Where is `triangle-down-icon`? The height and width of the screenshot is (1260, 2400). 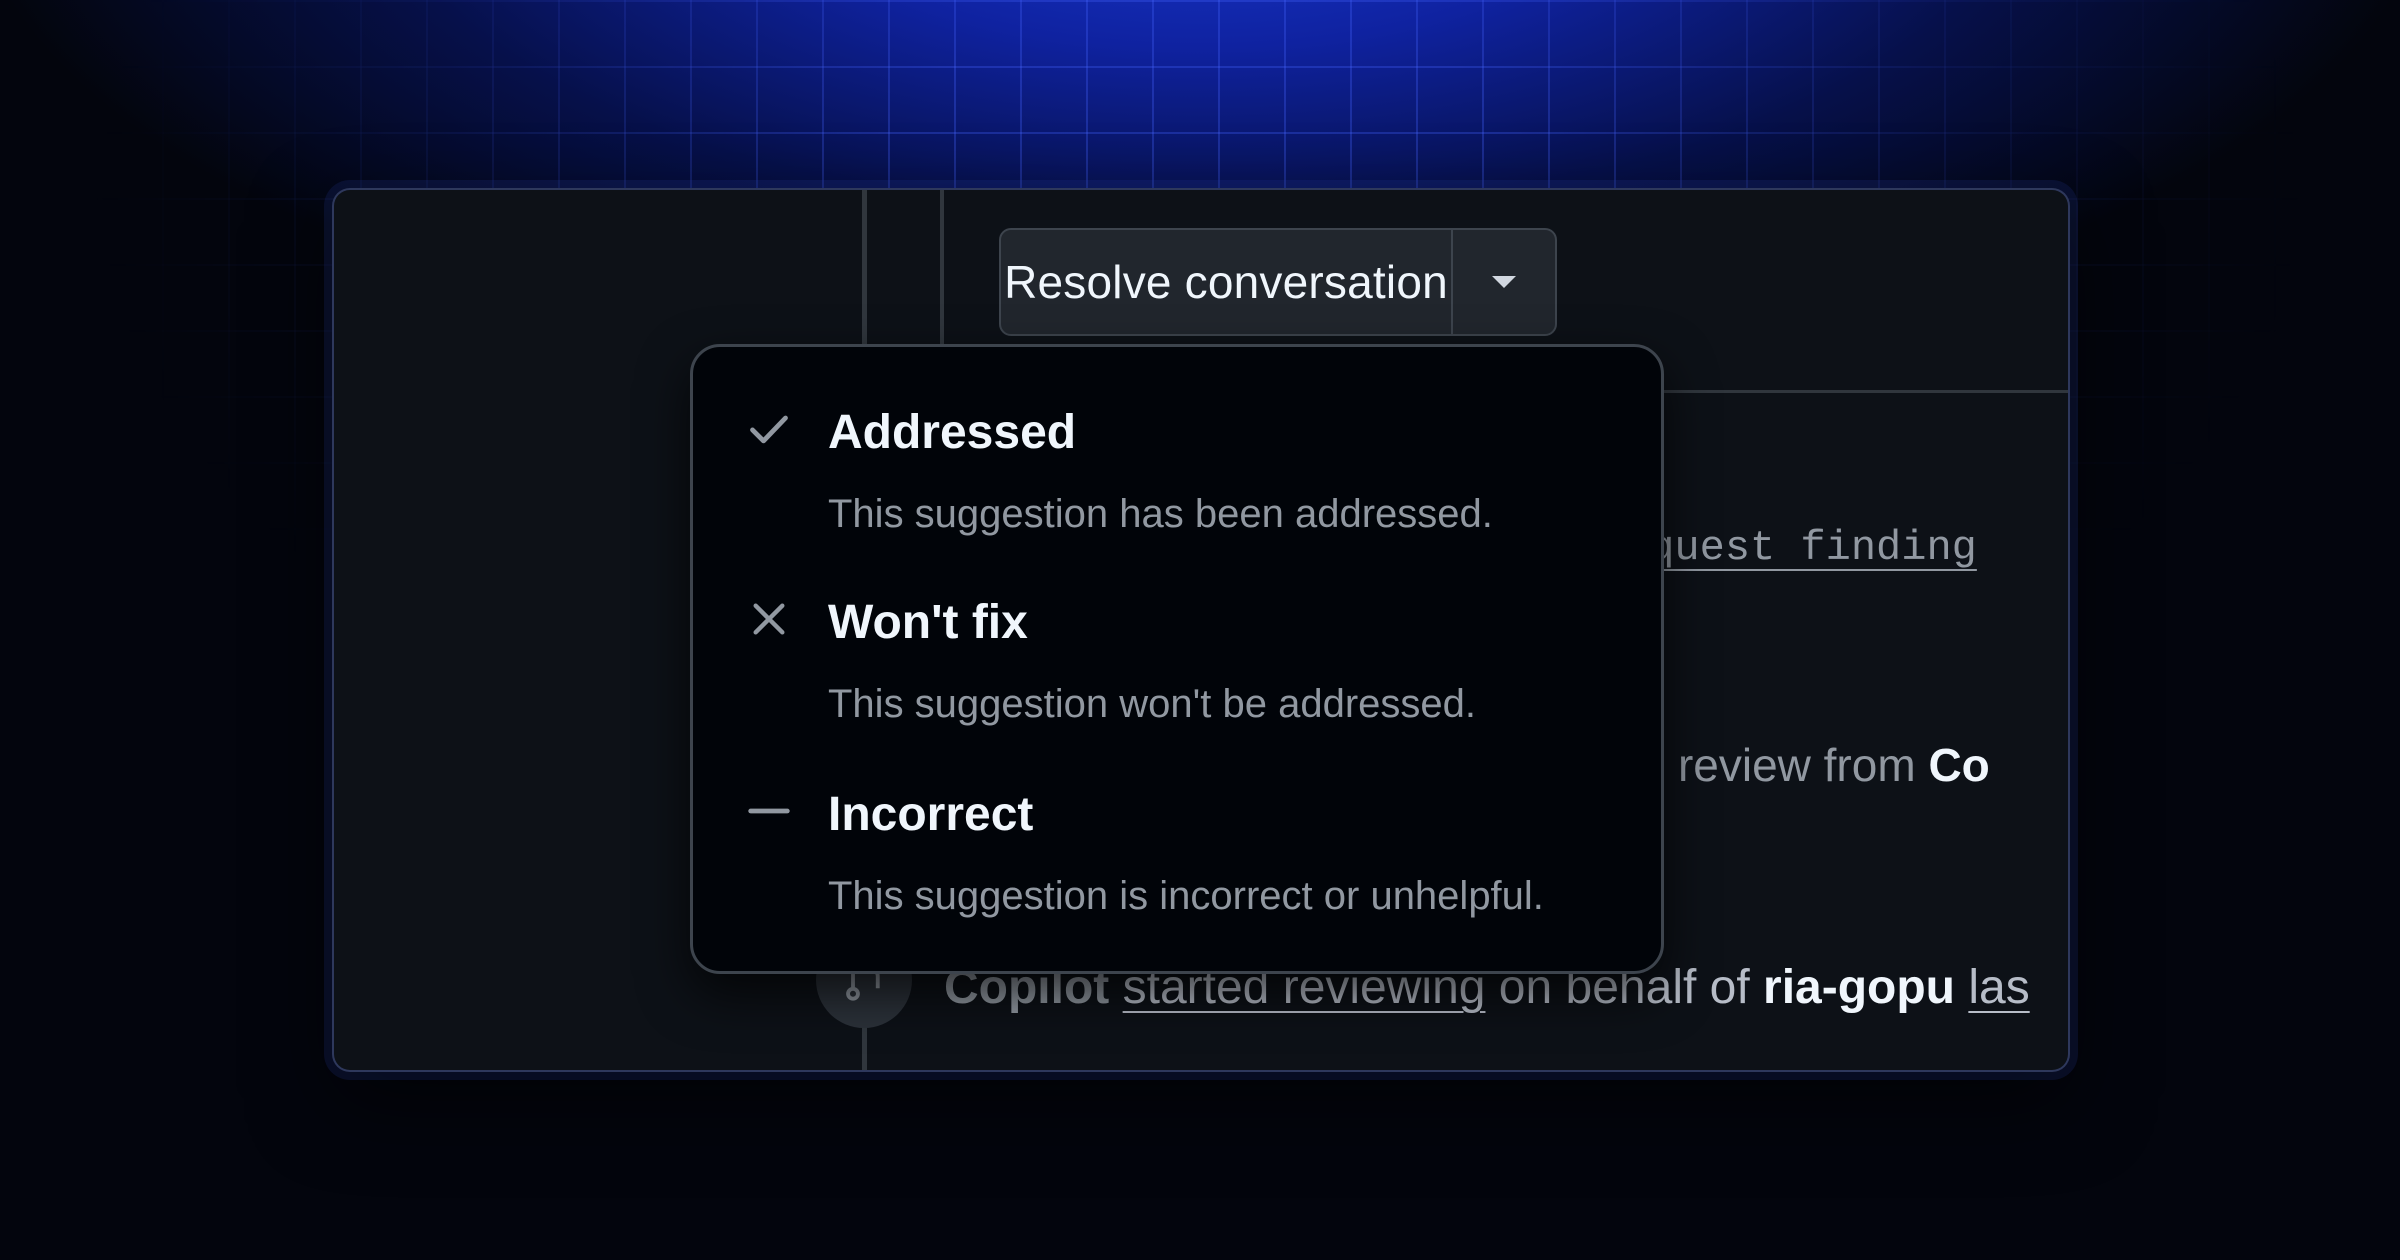
triangle-down-icon is located at coordinates (1504, 282).